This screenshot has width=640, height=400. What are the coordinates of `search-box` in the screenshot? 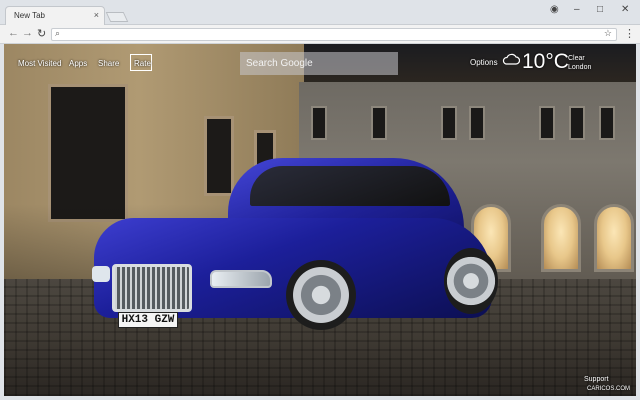 It's located at (319, 63).